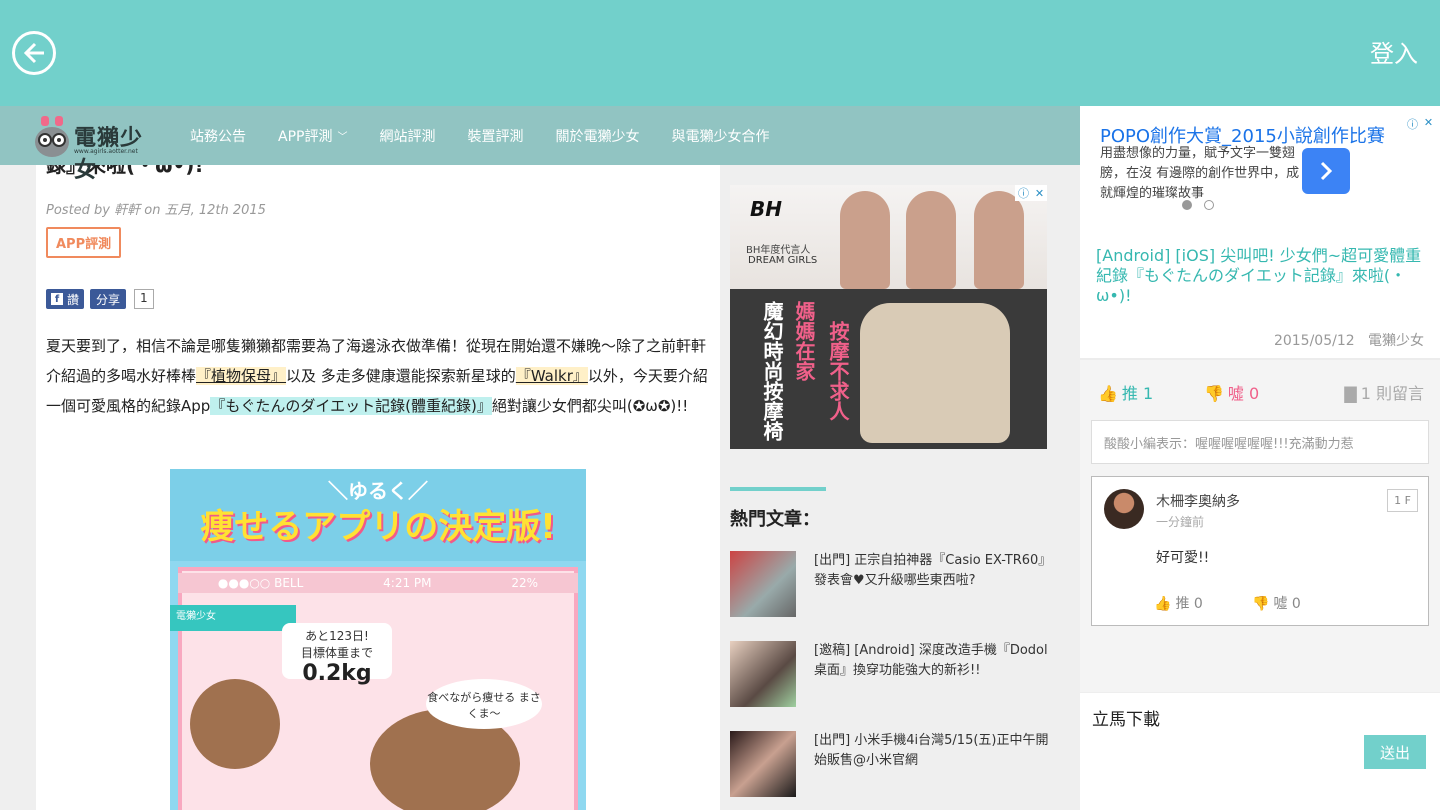 Image resolution: width=1440 pixels, height=810 pixels. Describe the element at coordinates (108, 299) in the screenshot. I see `fb-share-button: 分享` at that location.